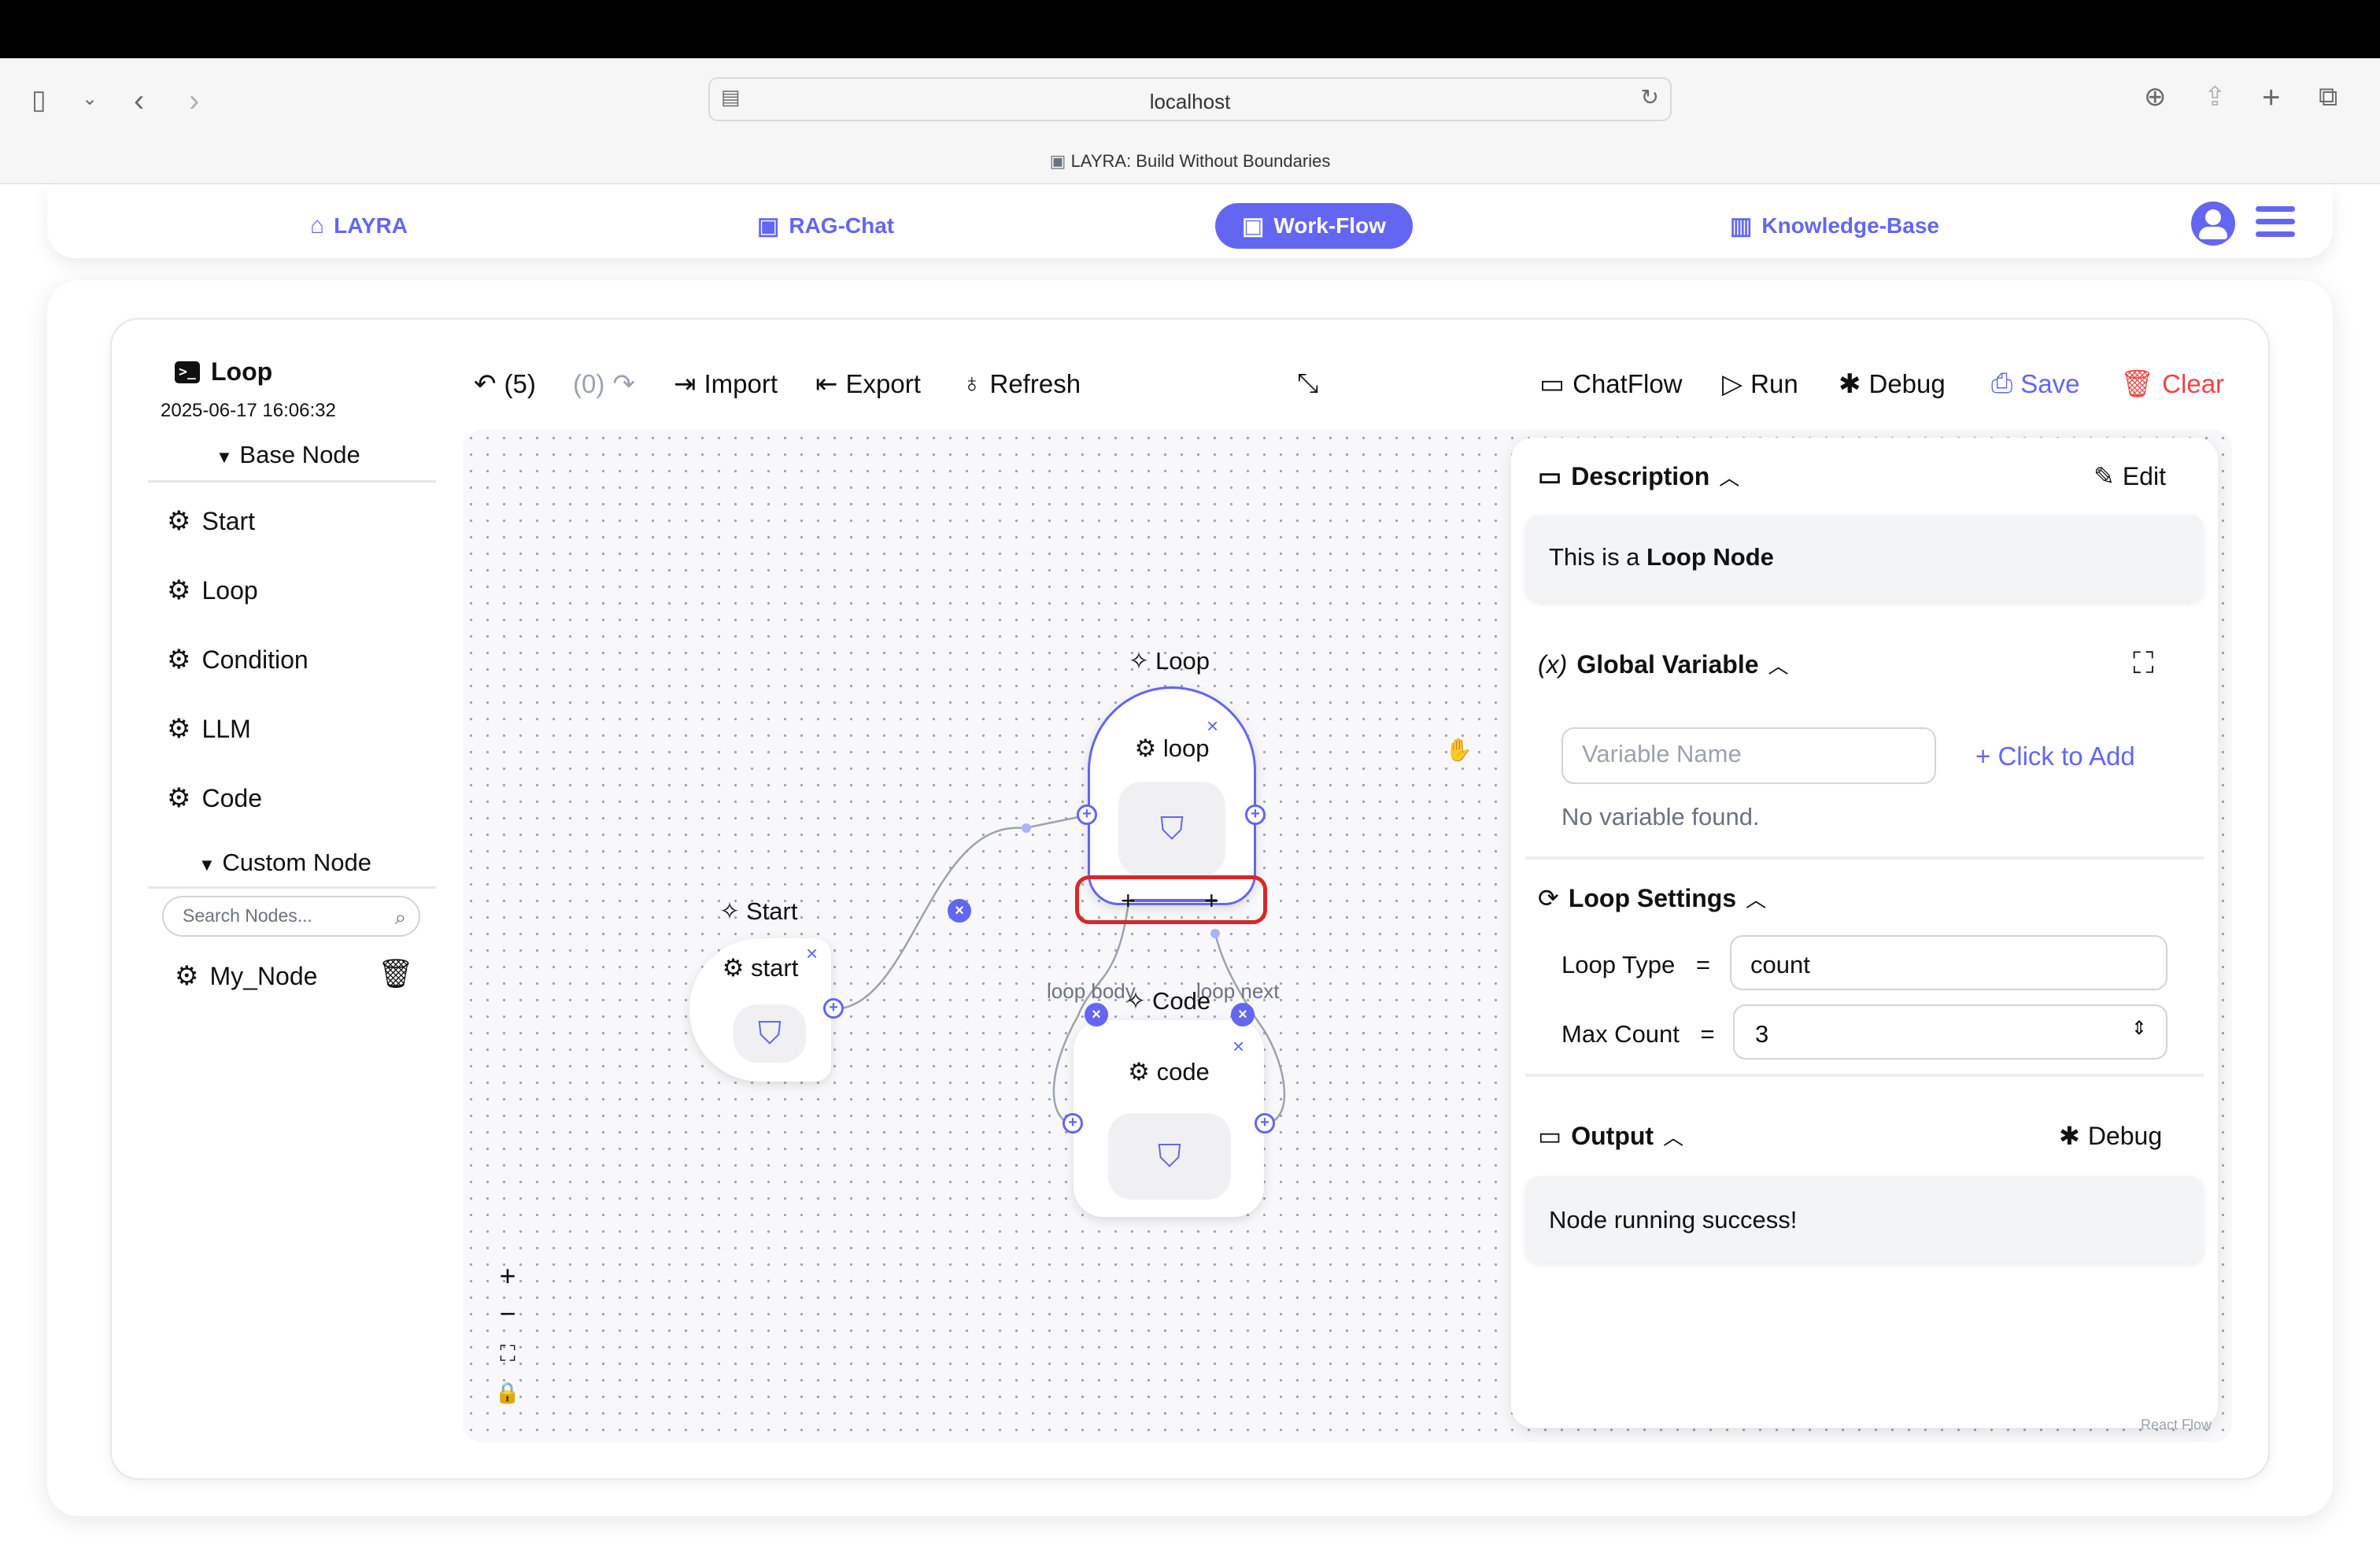 The width and height of the screenshot is (2380, 1546). I want to click on node-name-text: start, so click(775, 968).